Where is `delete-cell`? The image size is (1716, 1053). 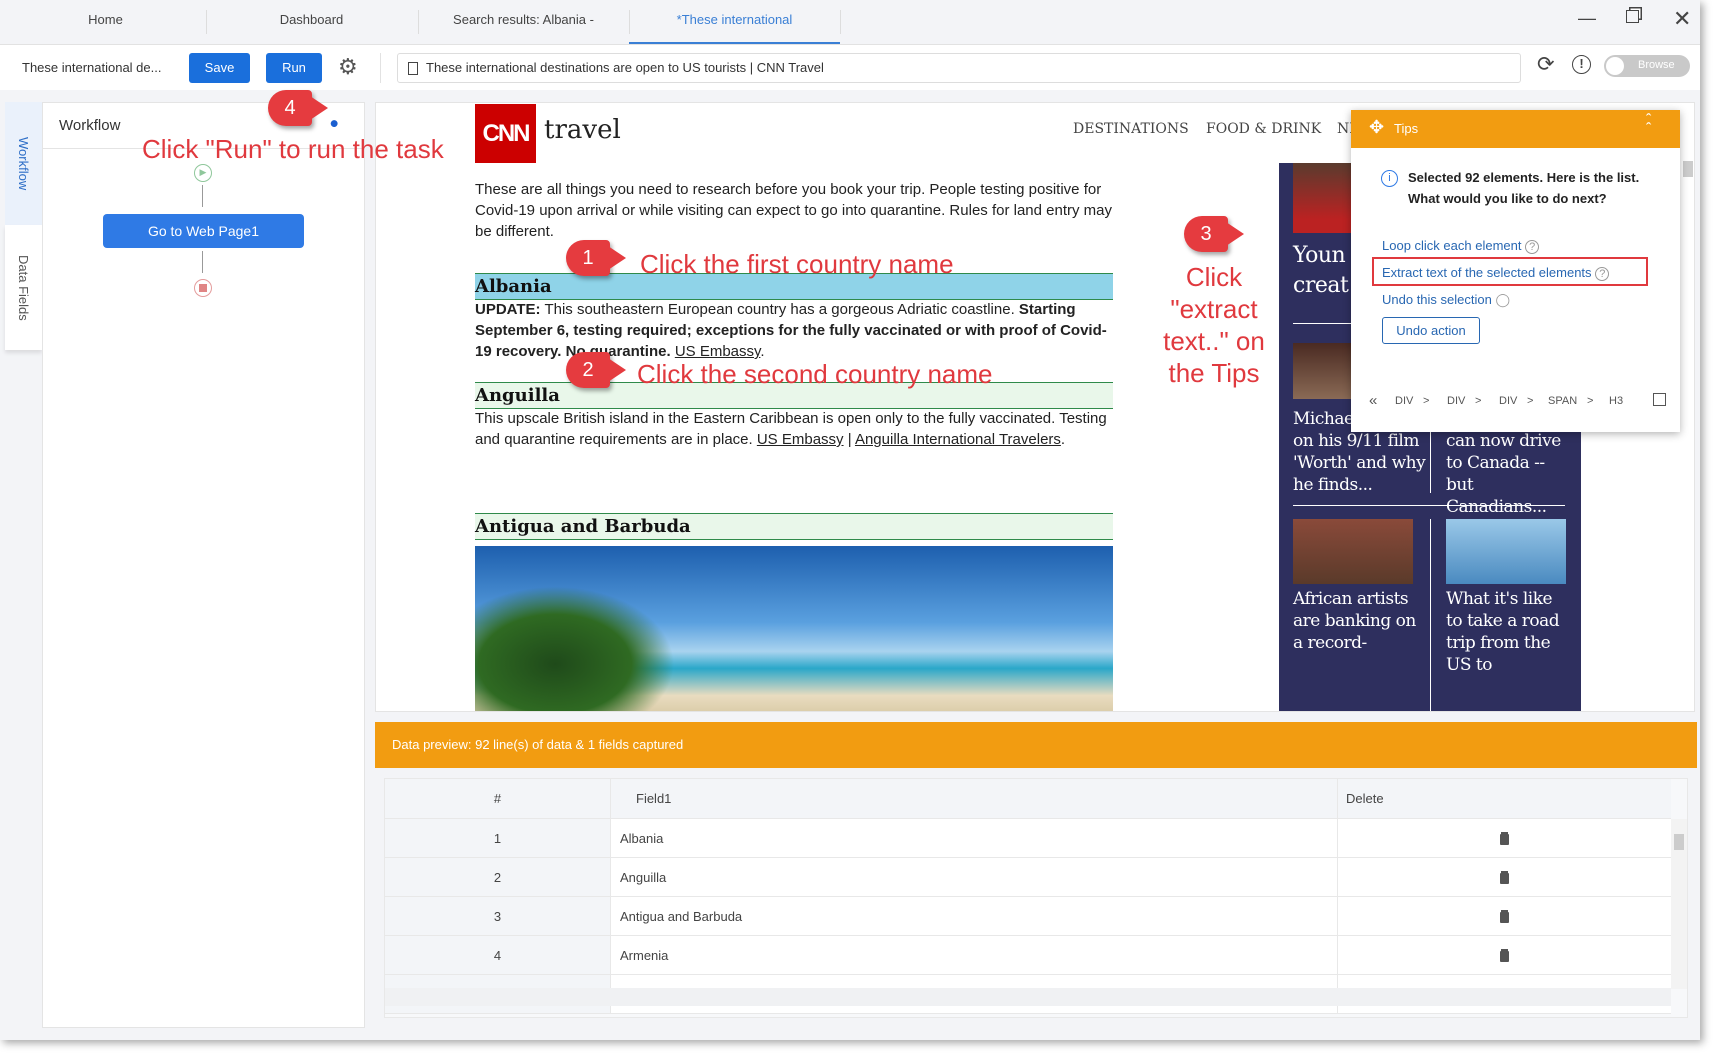 delete-cell is located at coordinates (1504, 916).